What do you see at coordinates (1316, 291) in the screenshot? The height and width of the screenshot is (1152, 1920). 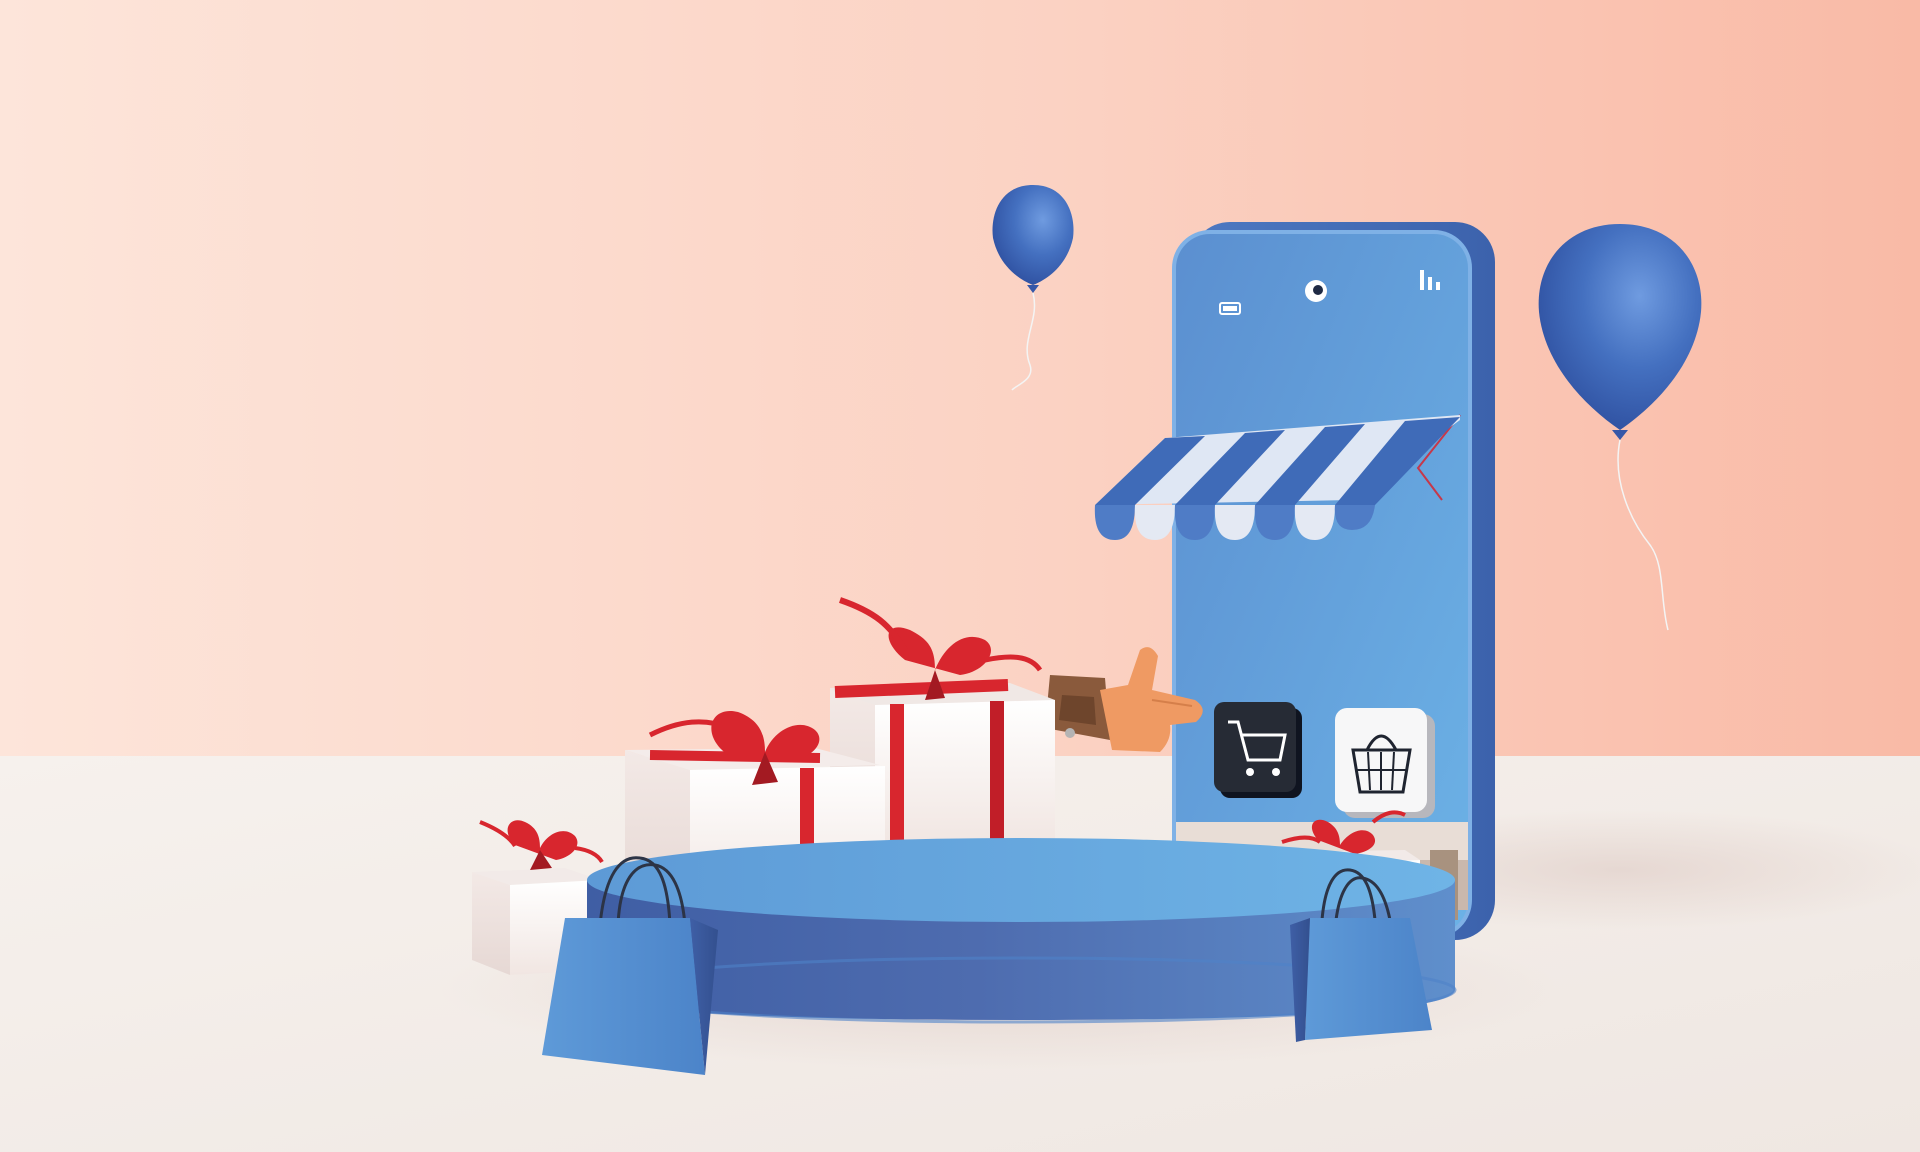 I see `camera-icon` at bounding box center [1316, 291].